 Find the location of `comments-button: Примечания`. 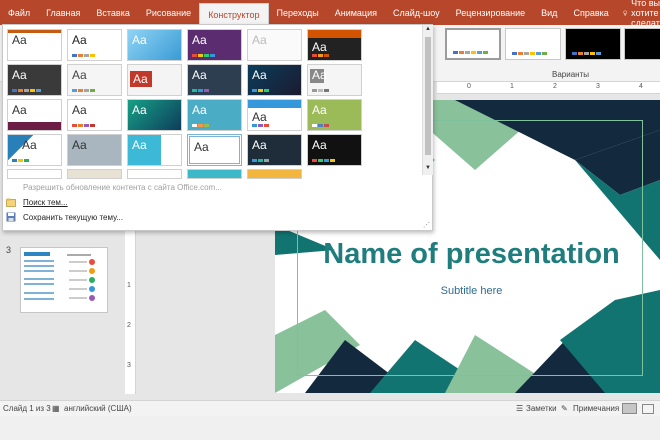

comments-button: Примечания is located at coordinates (596, 408).